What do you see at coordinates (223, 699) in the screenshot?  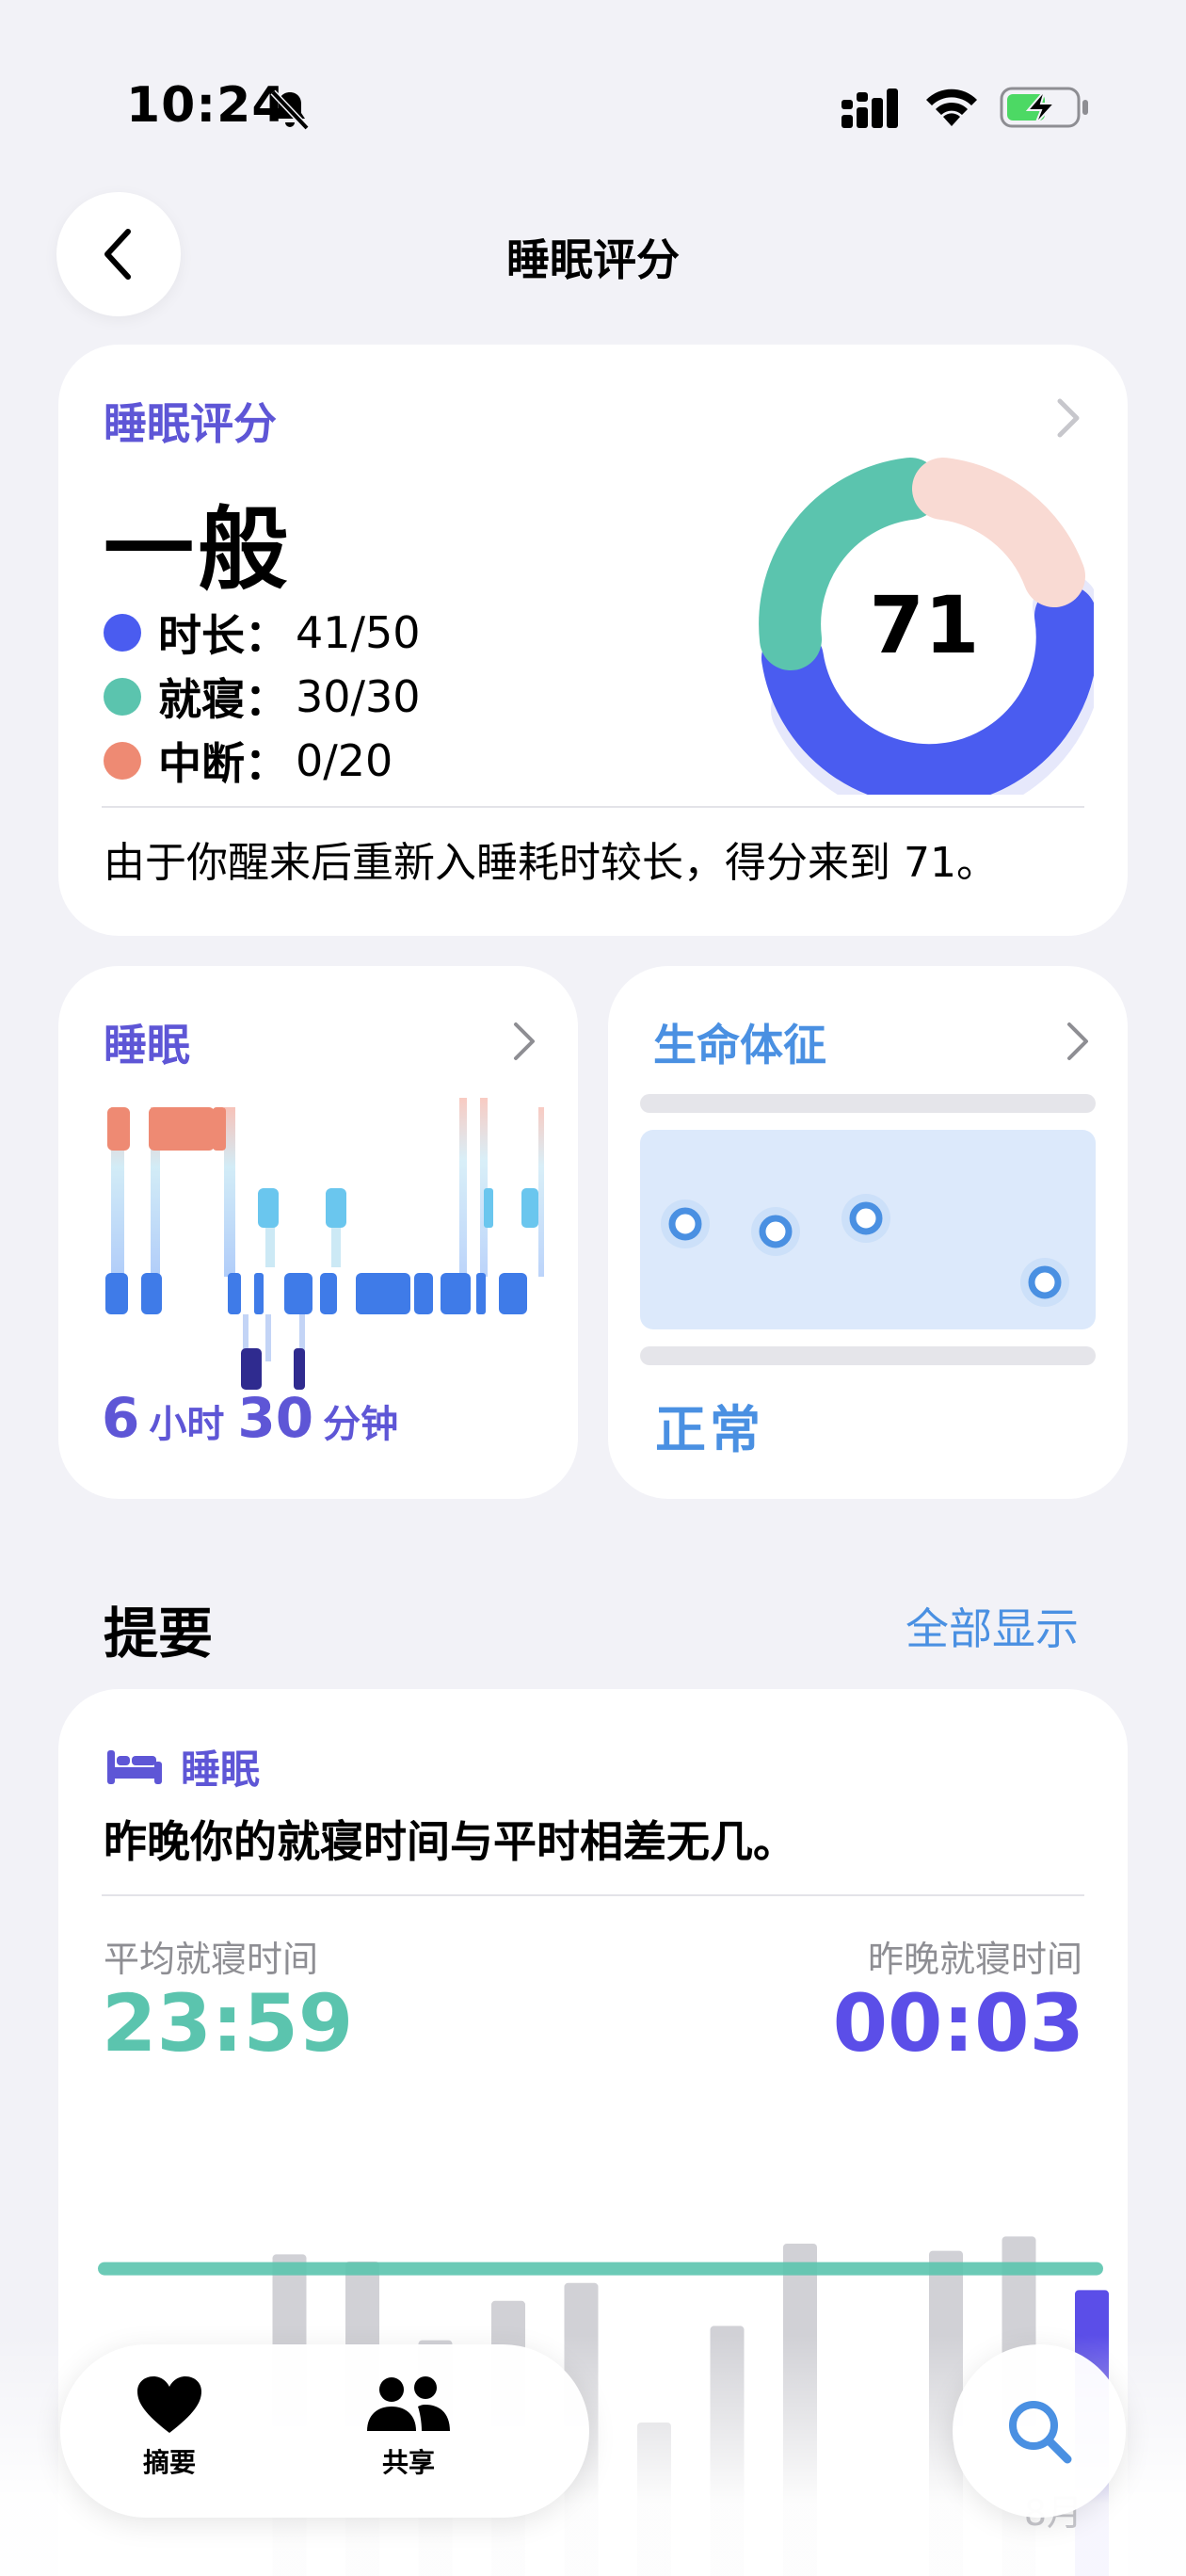 I see `bedtime-label: 就寝：` at bounding box center [223, 699].